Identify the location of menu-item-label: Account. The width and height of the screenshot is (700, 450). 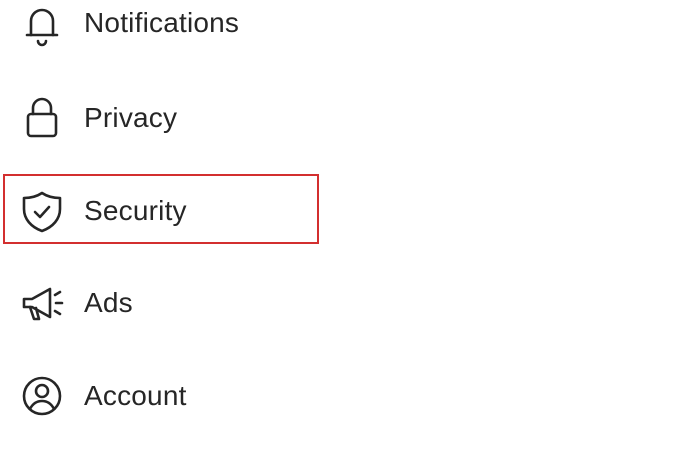
(135, 395).